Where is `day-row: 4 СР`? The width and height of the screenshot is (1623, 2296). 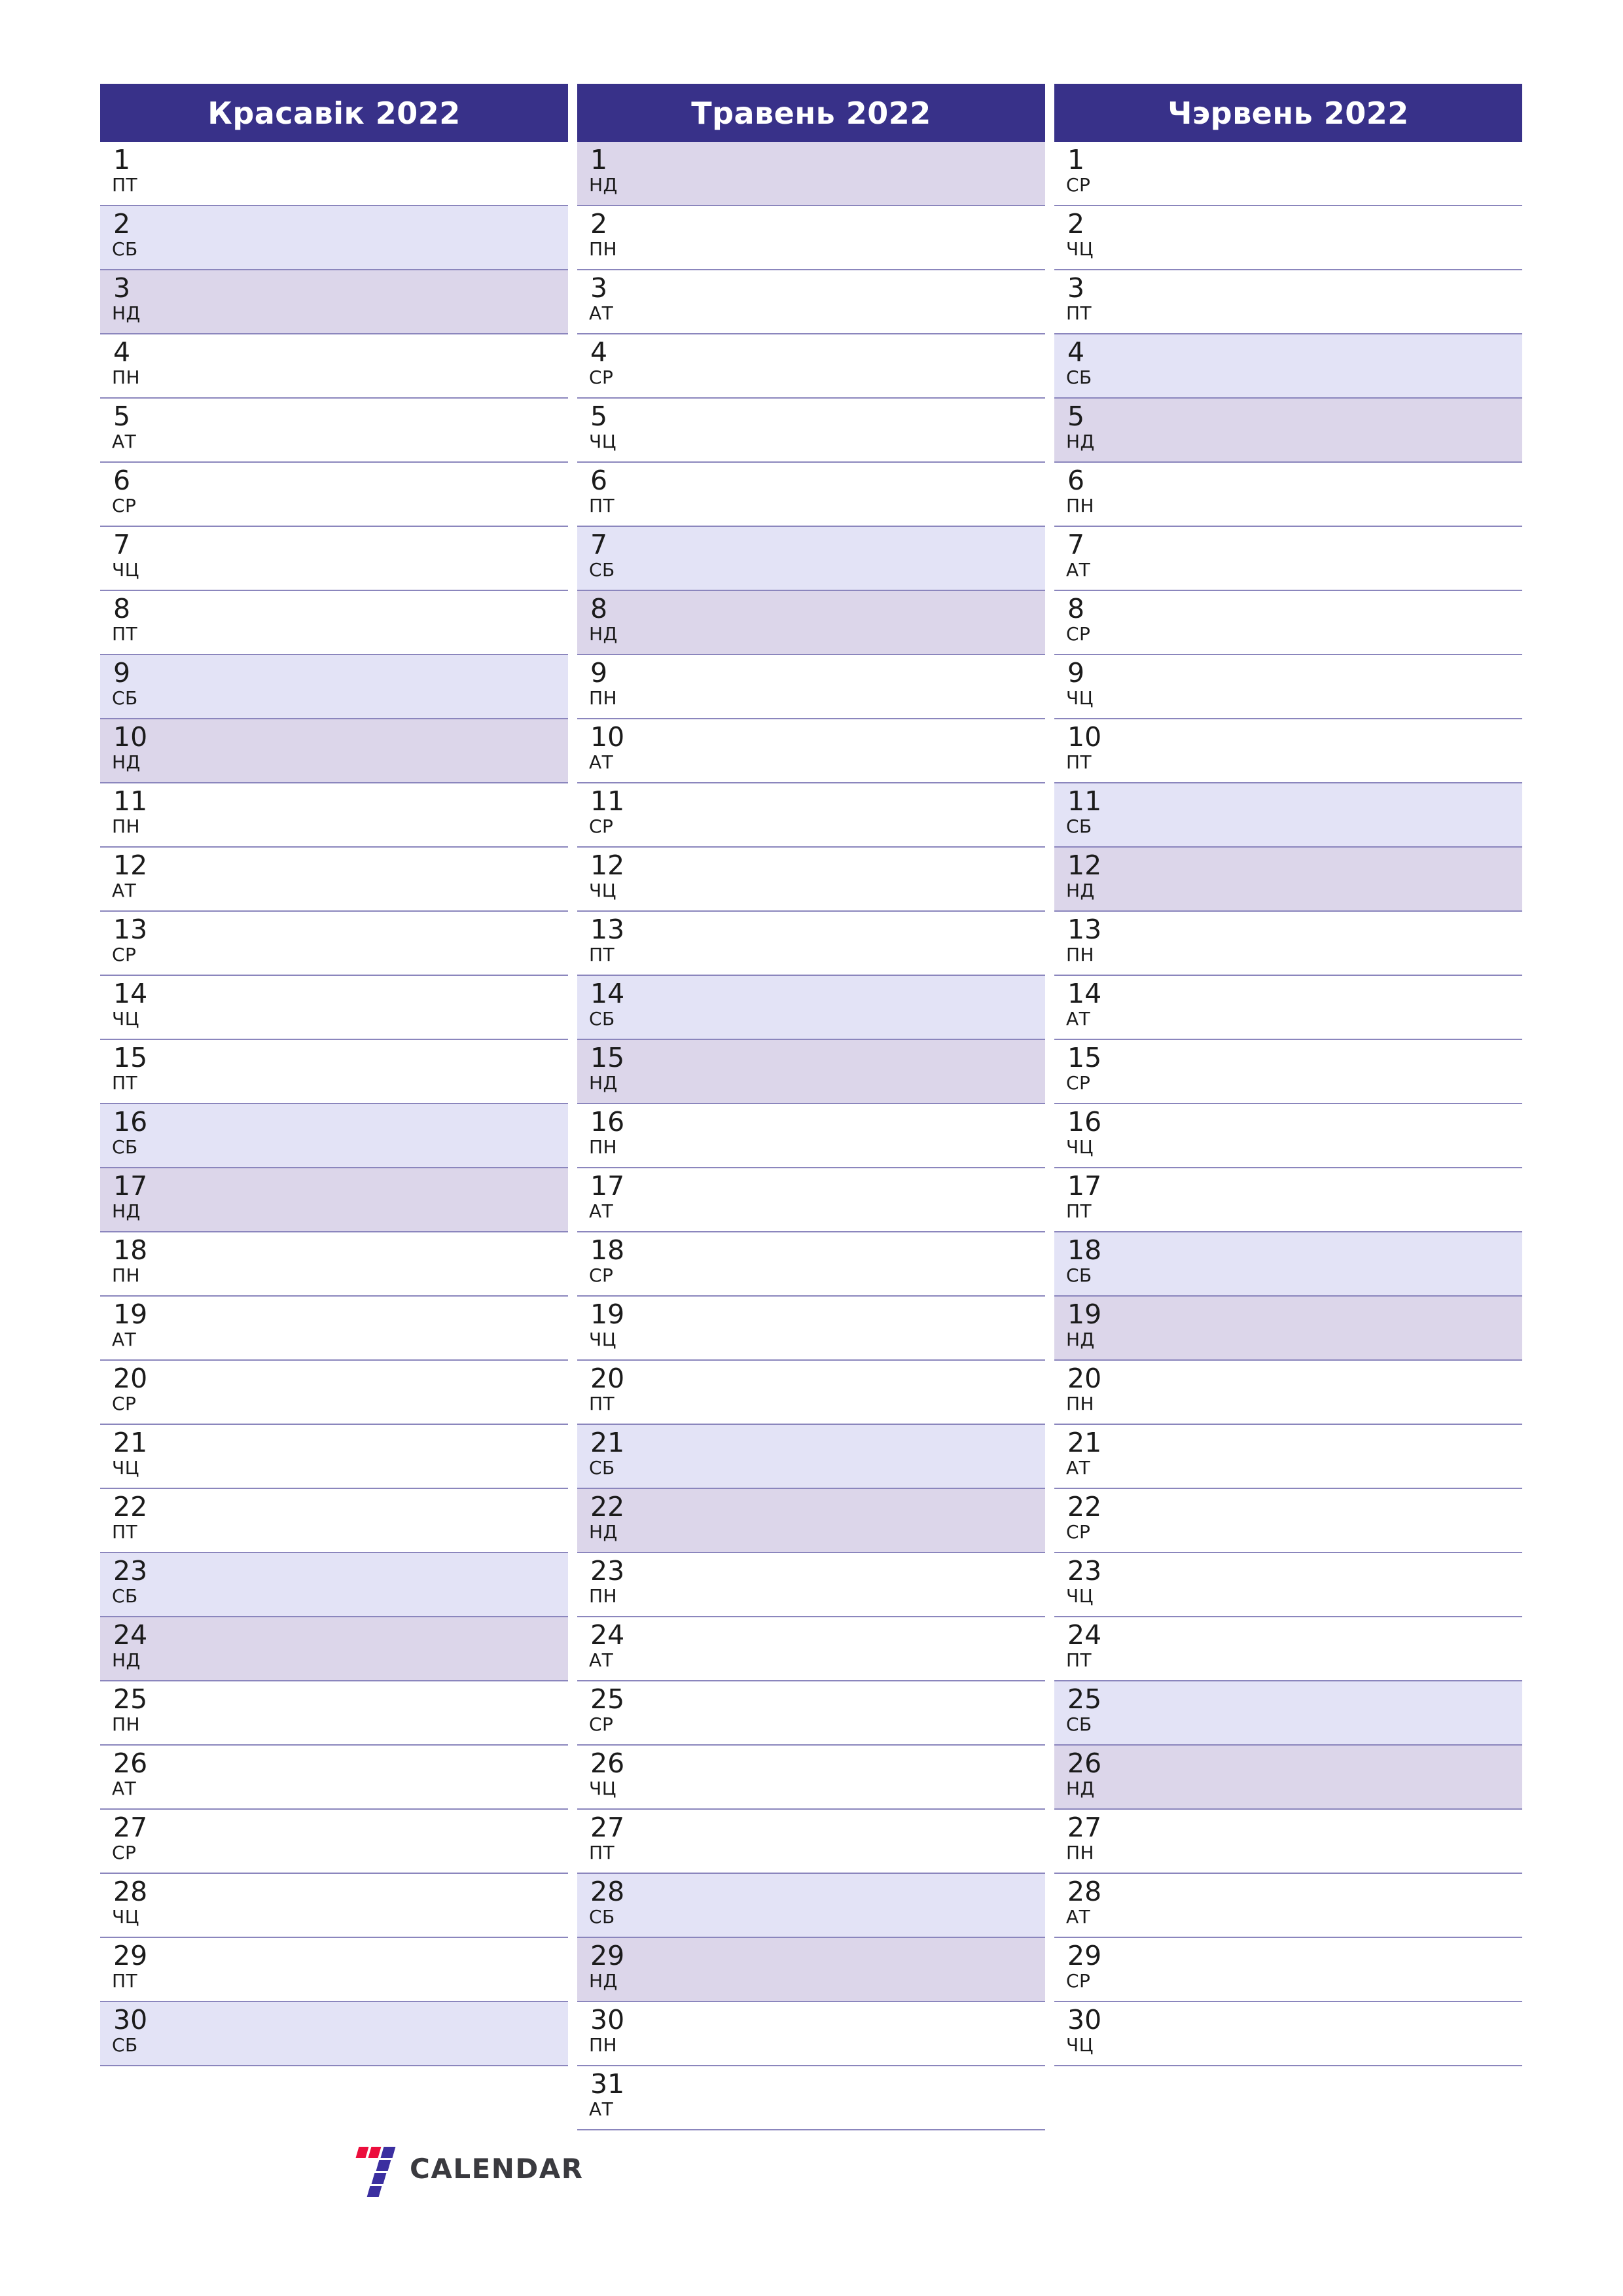
day-row: 4 СР is located at coordinates (811, 366).